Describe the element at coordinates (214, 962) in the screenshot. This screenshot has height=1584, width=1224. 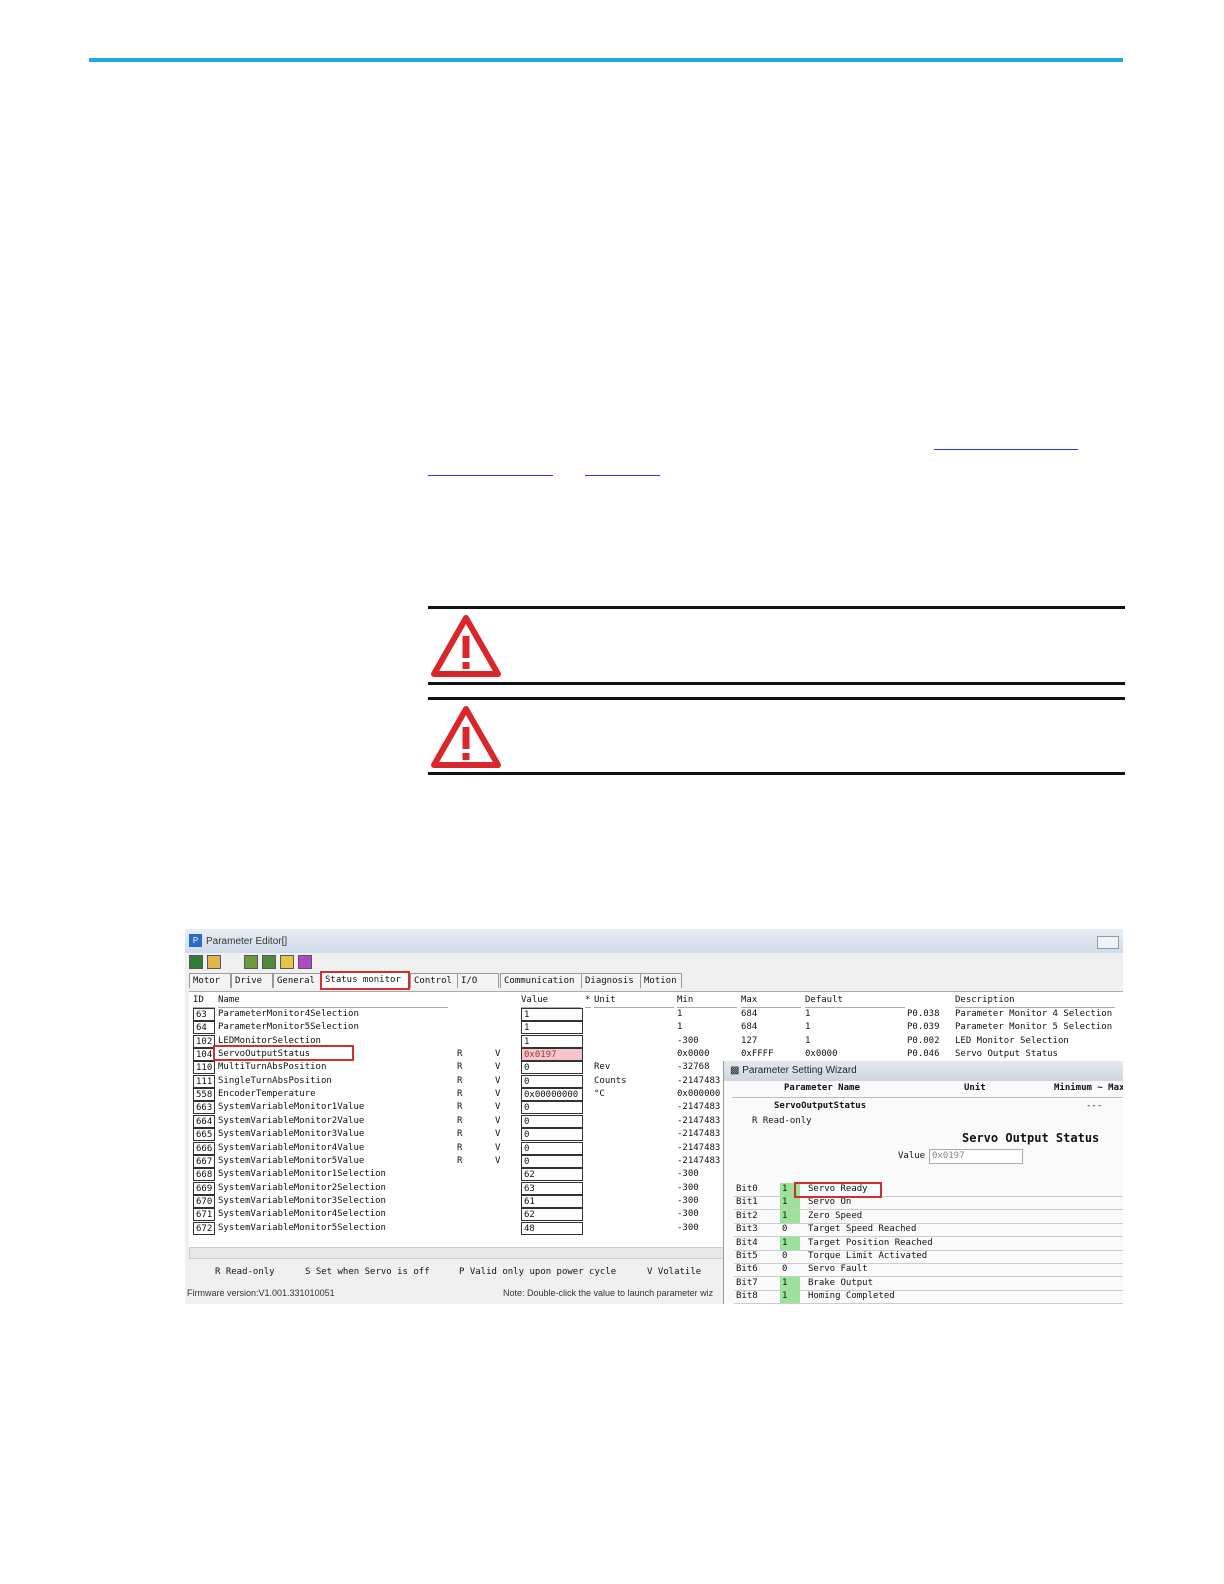
I see `open-folder-icon` at that location.